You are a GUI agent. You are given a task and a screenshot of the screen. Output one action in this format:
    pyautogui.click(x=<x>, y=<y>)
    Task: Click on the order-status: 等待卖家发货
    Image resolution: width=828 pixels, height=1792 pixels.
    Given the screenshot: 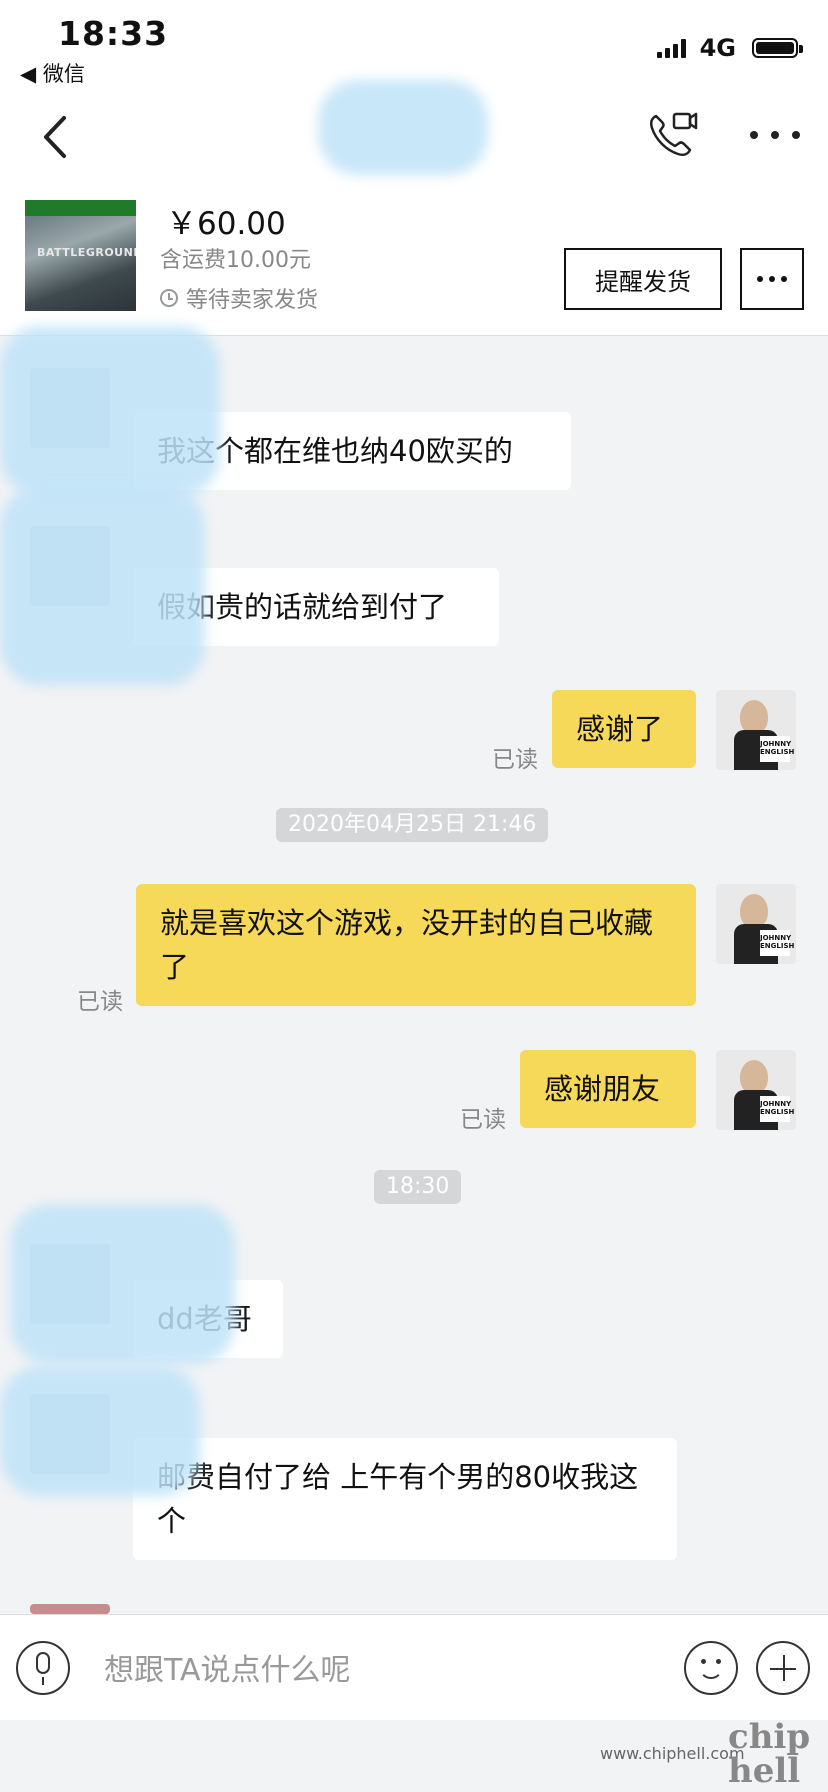 What is the action you would take?
    pyautogui.click(x=239, y=298)
    